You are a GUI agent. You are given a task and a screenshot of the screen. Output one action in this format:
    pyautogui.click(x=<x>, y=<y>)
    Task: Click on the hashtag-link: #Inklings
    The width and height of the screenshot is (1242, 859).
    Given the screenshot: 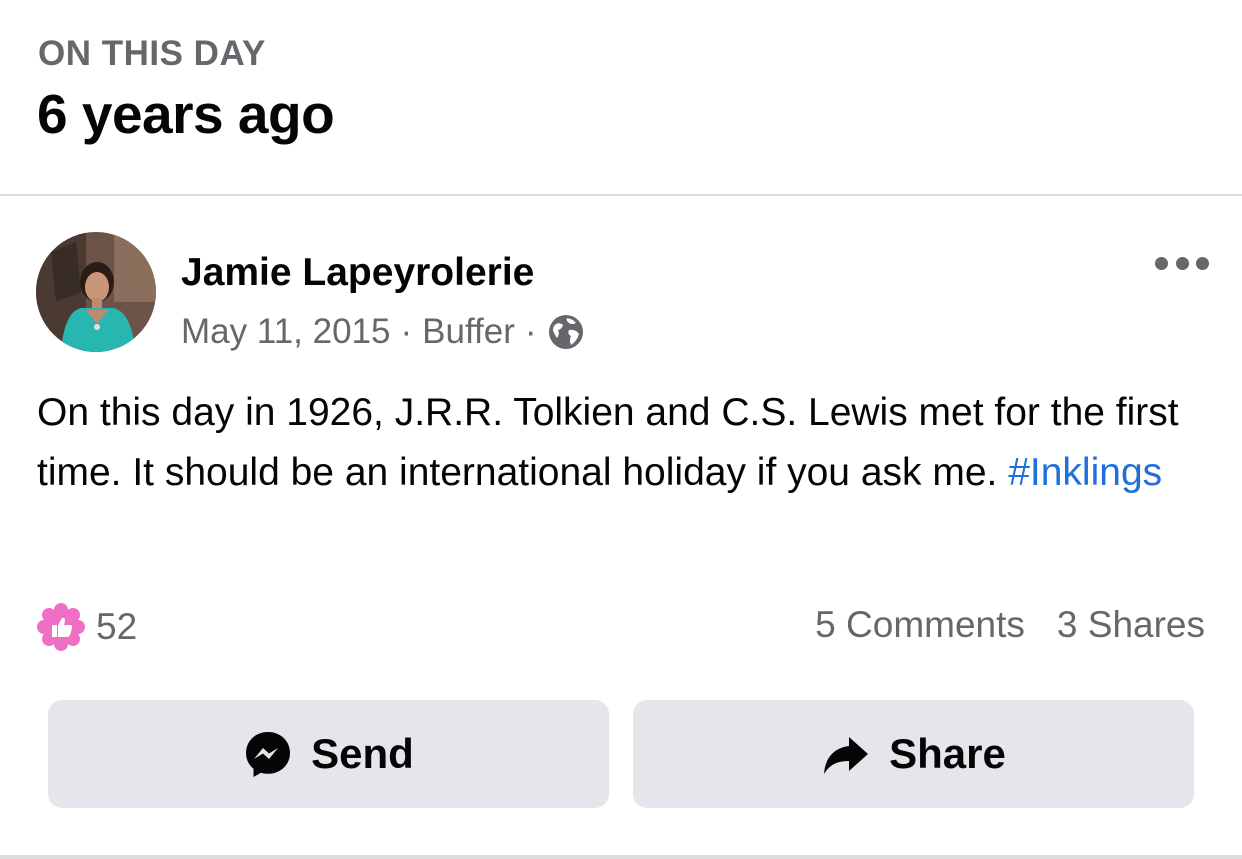 What is the action you would take?
    pyautogui.click(x=1085, y=472)
    